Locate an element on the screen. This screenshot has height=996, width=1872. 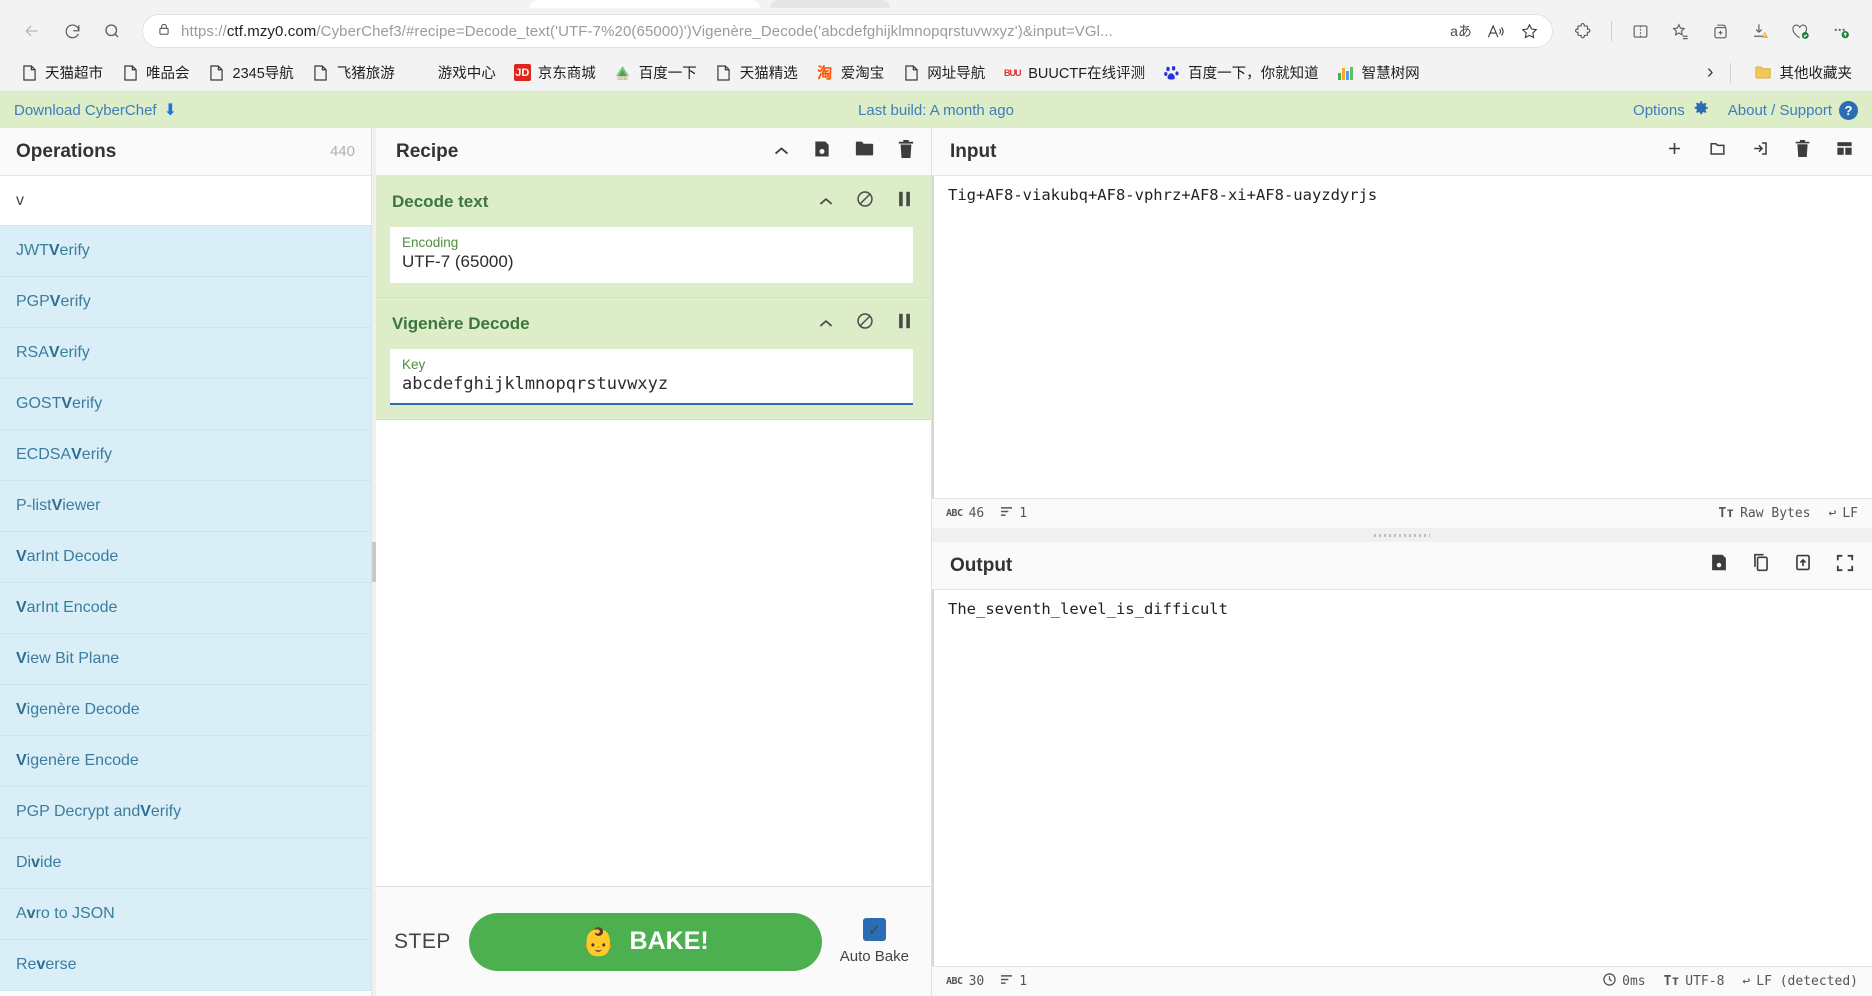
recipe-argument-value: abcdefghijklmnopqrstuvwxyz is located at coordinates (651, 384).